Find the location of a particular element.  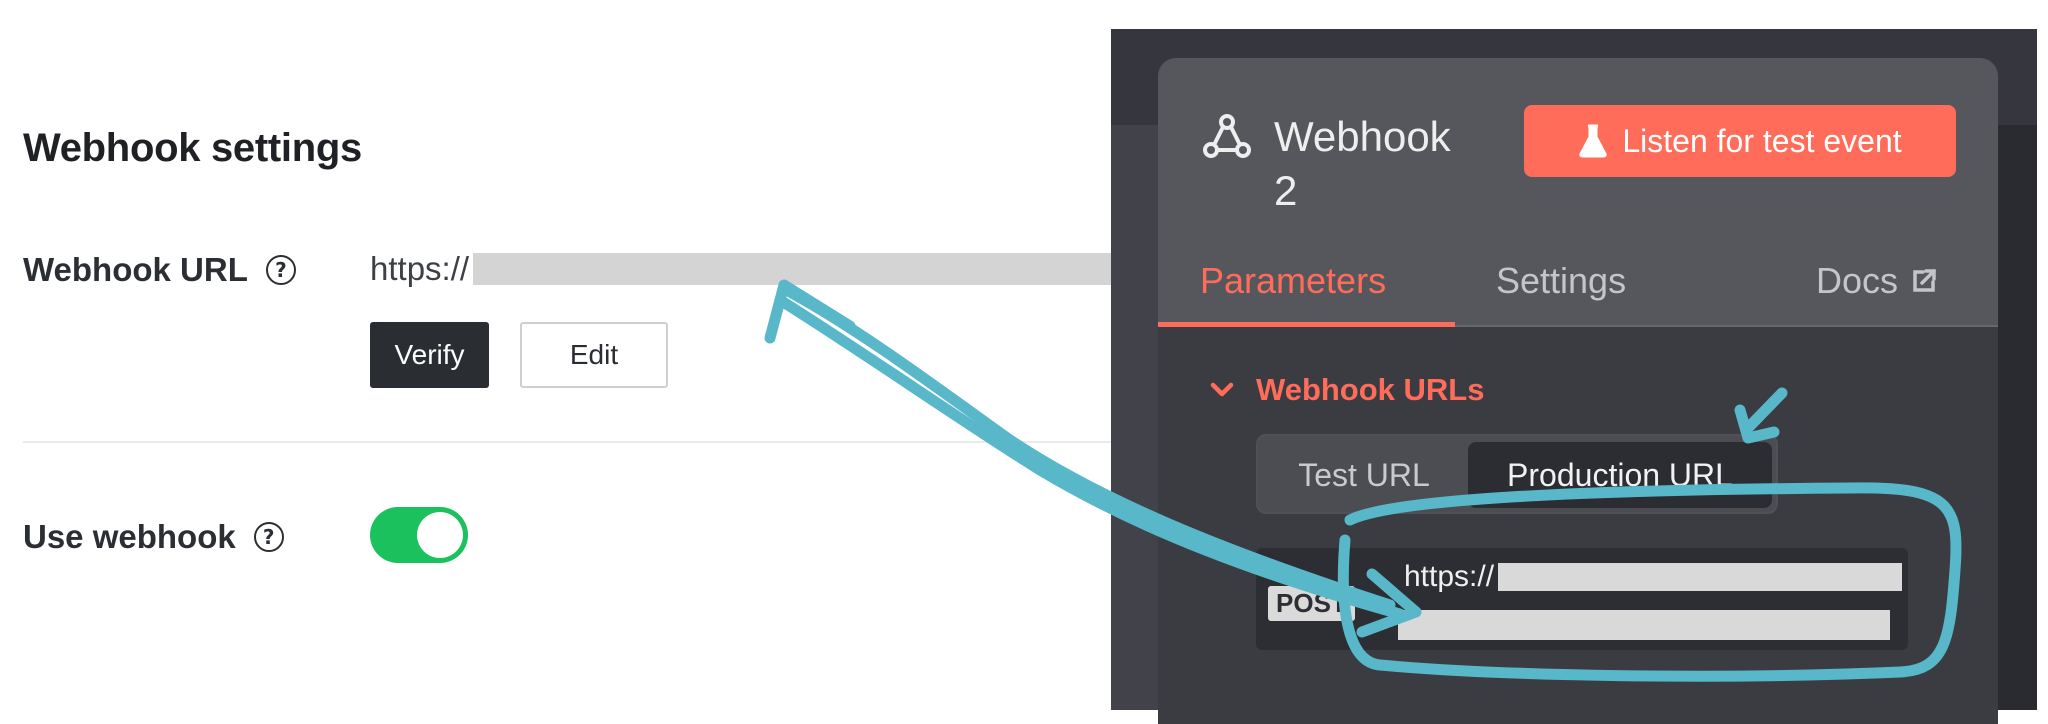

webhook-url-value: https:// is located at coordinates (792, 269).